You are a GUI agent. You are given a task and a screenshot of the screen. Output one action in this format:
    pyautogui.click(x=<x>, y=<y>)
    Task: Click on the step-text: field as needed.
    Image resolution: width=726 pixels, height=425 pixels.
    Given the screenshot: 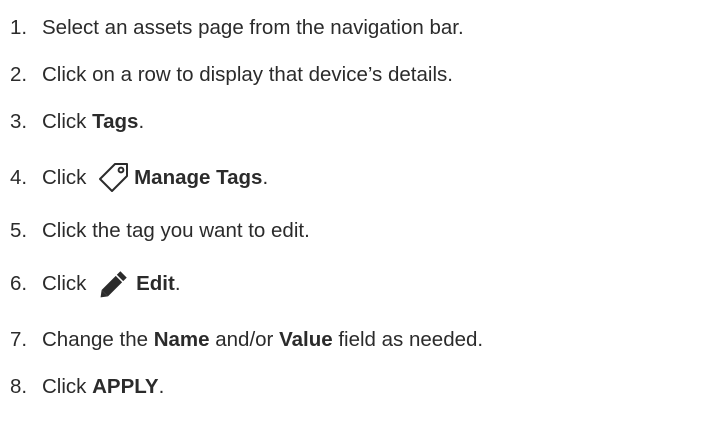 What is the action you would take?
    pyautogui.click(x=408, y=339)
    